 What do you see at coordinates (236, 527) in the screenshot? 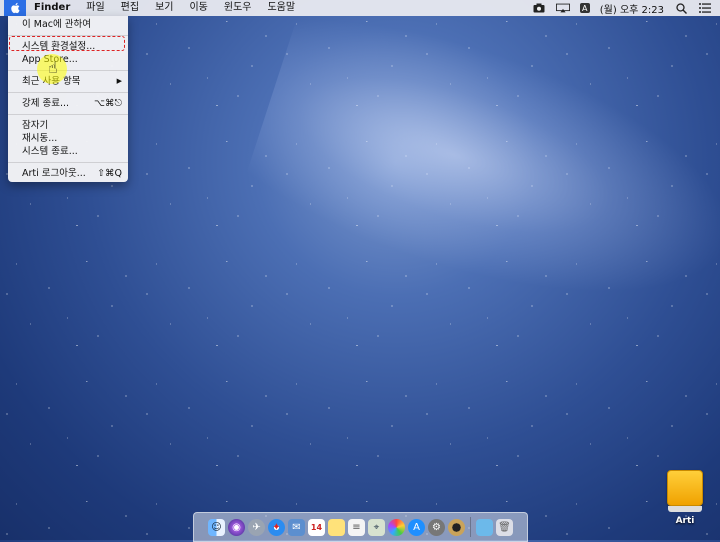
I see `siri-icon: ◉` at bounding box center [236, 527].